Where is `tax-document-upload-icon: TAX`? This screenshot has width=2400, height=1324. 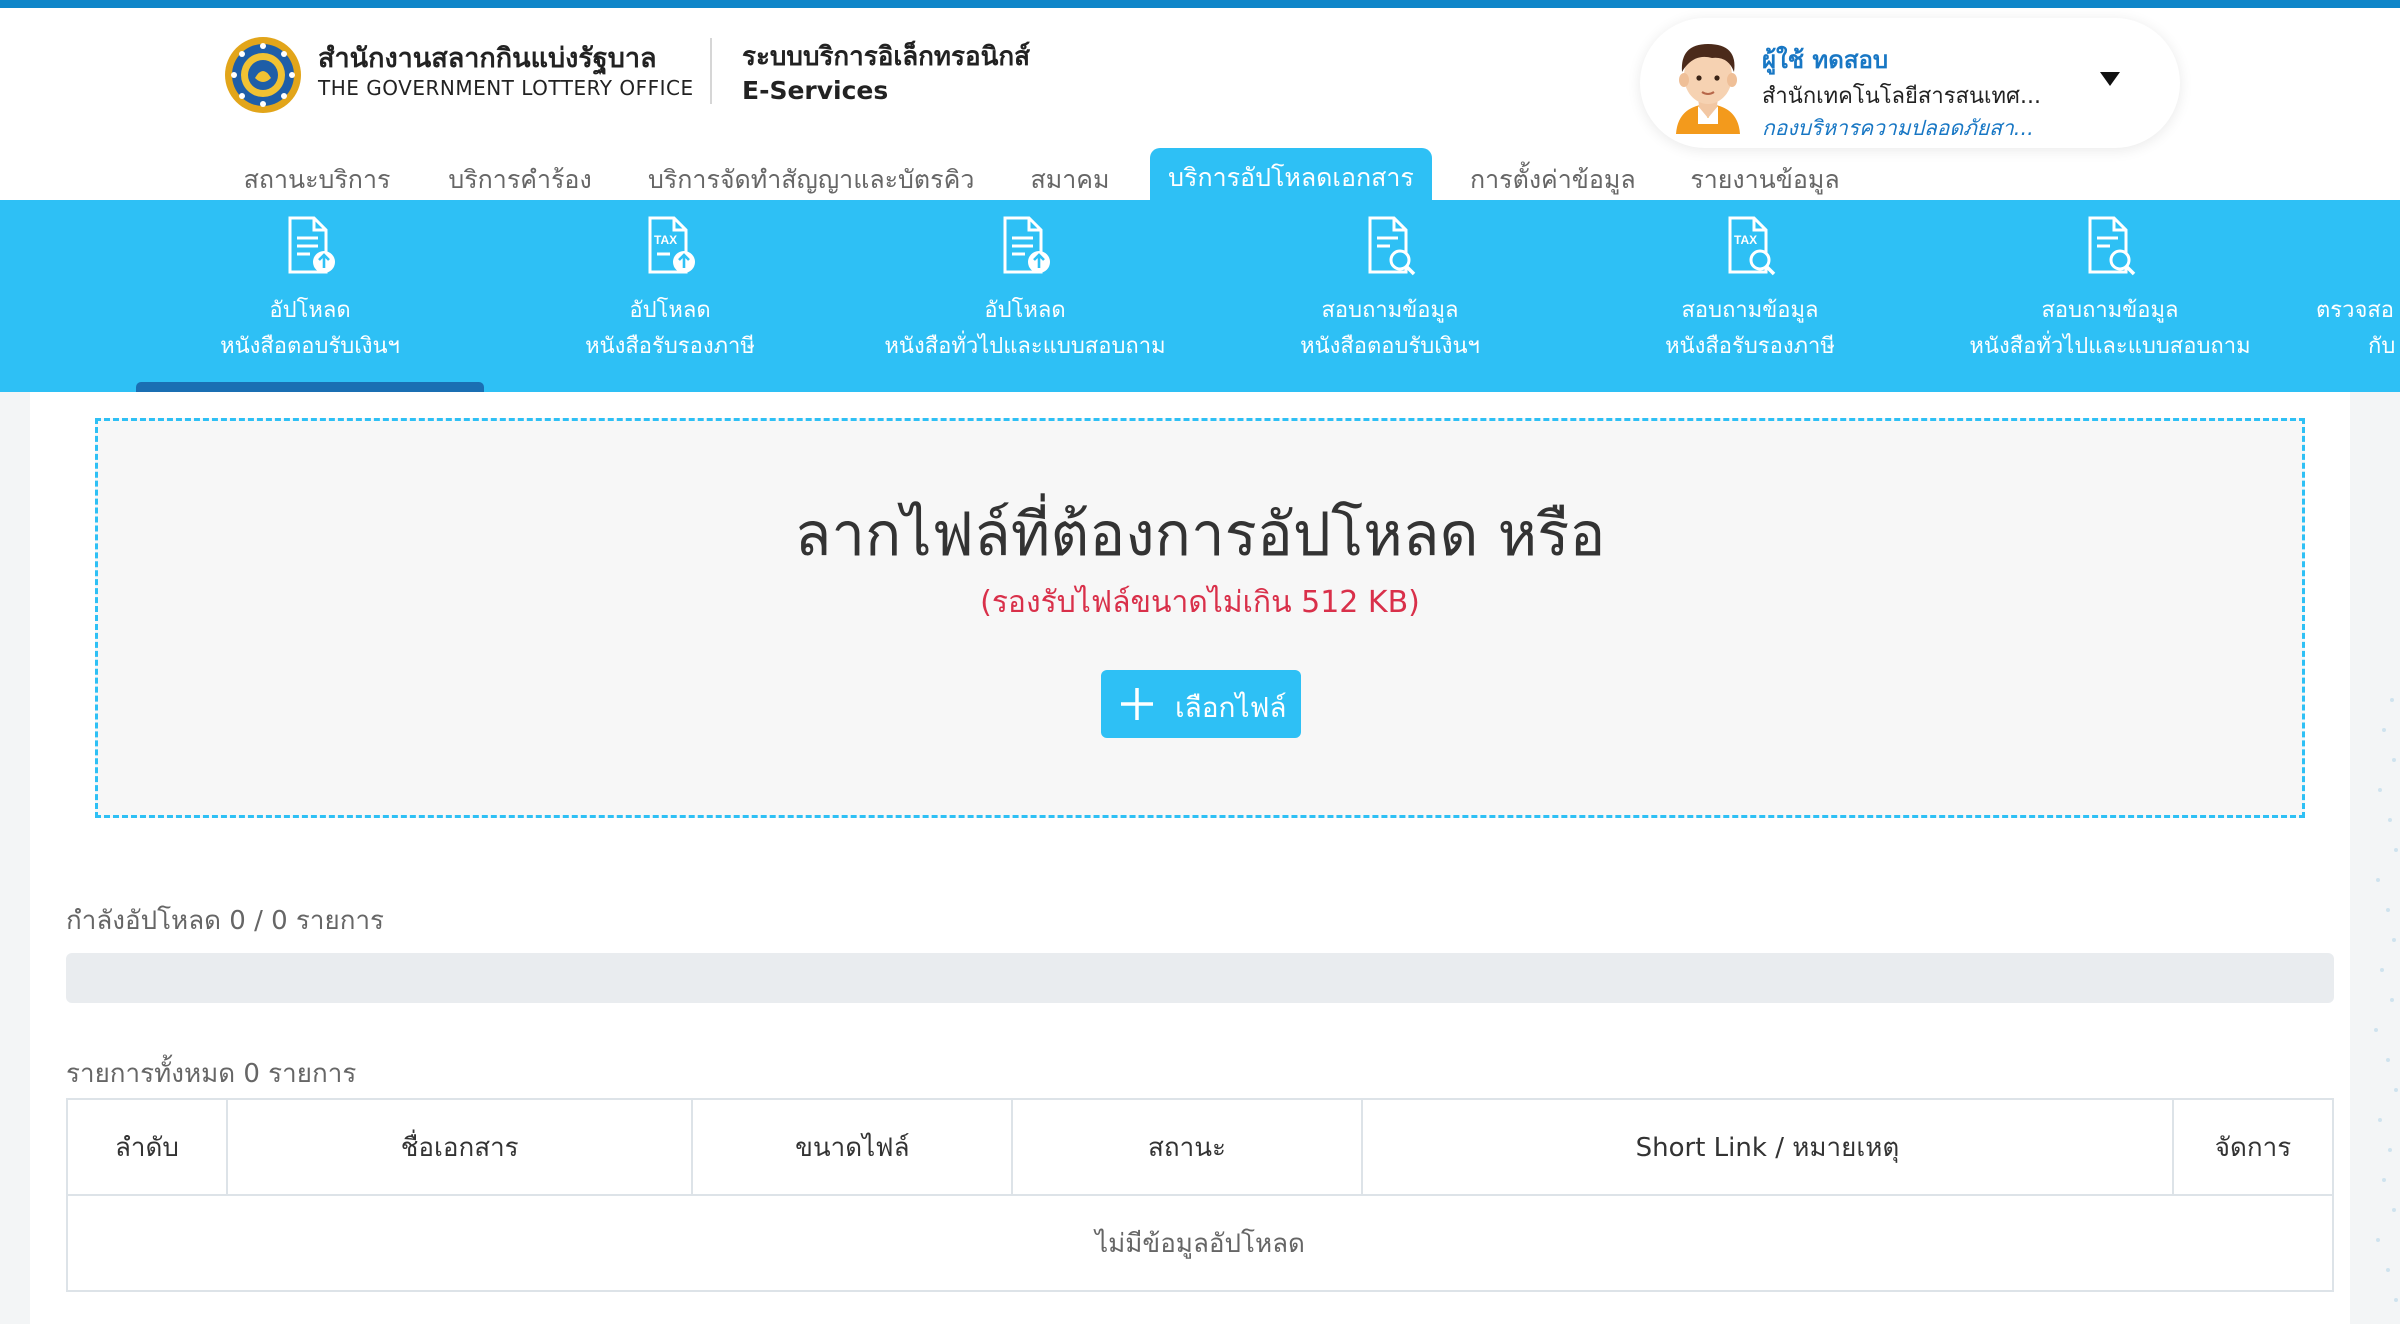
tax-document-upload-icon: TAX is located at coordinates (671, 245).